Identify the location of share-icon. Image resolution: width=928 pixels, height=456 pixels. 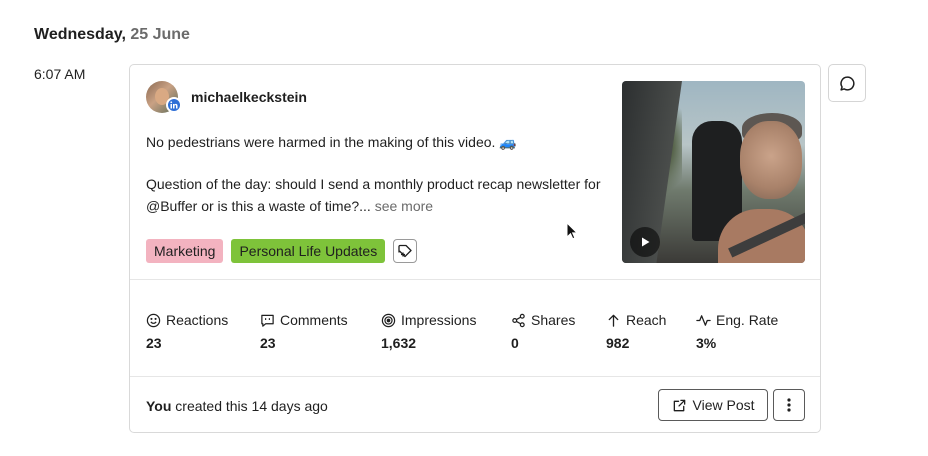
(518, 320).